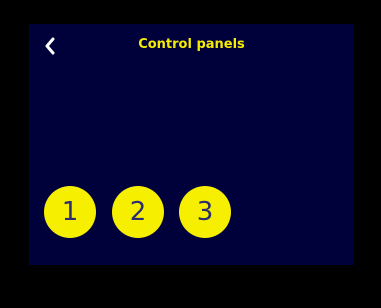 The image size is (381, 308). What do you see at coordinates (138, 212) in the screenshot?
I see `panel-2-button: 2` at bounding box center [138, 212].